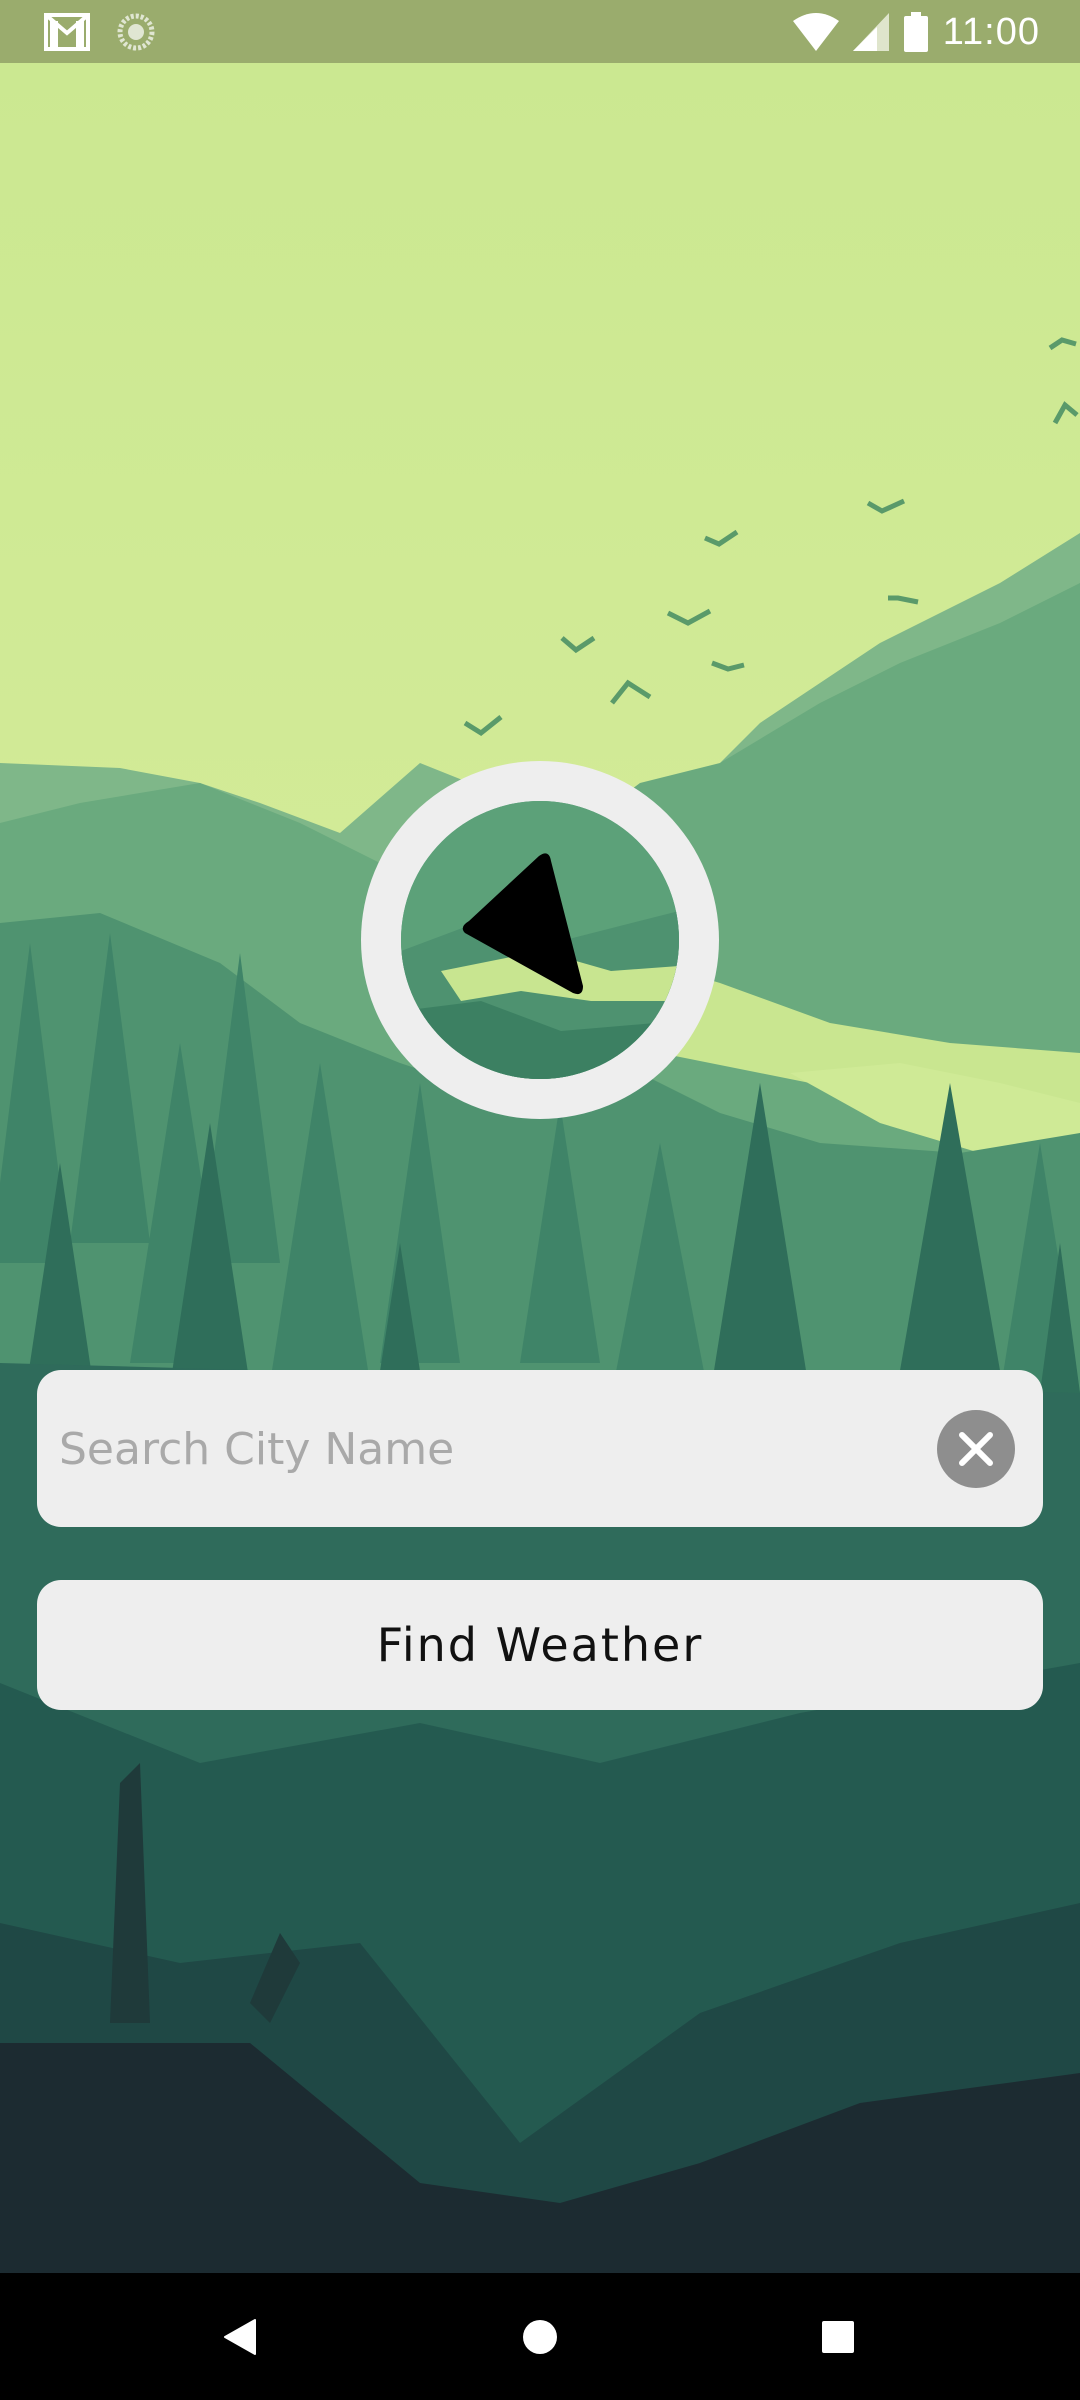  I want to click on home-icon, so click(540, 2336).